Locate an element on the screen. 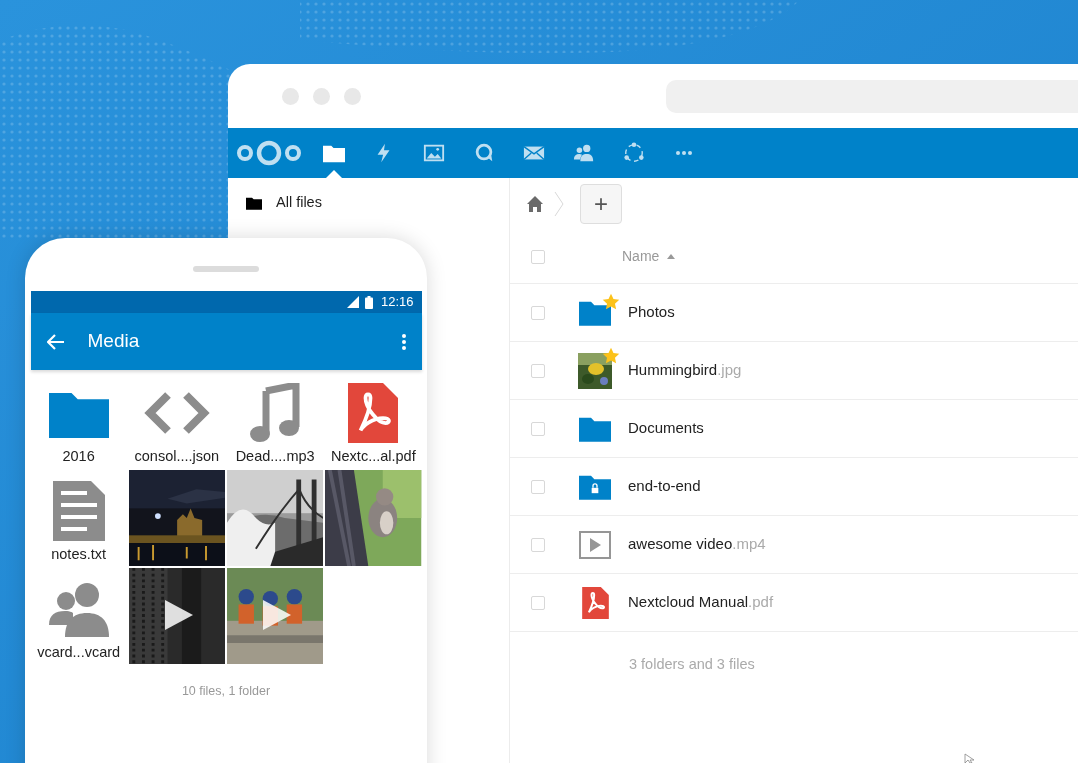  file-tile: Dead....mp3 is located at coordinates (275, 420).